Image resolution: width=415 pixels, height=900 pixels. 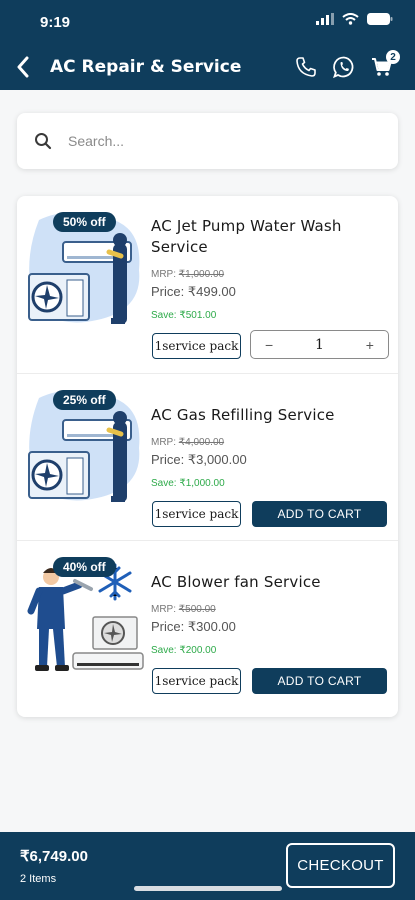 What do you see at coordinates (197, 609) in the screenshot?
I see `mrp-value: ₹500.00` at bounding box center [197, 609].